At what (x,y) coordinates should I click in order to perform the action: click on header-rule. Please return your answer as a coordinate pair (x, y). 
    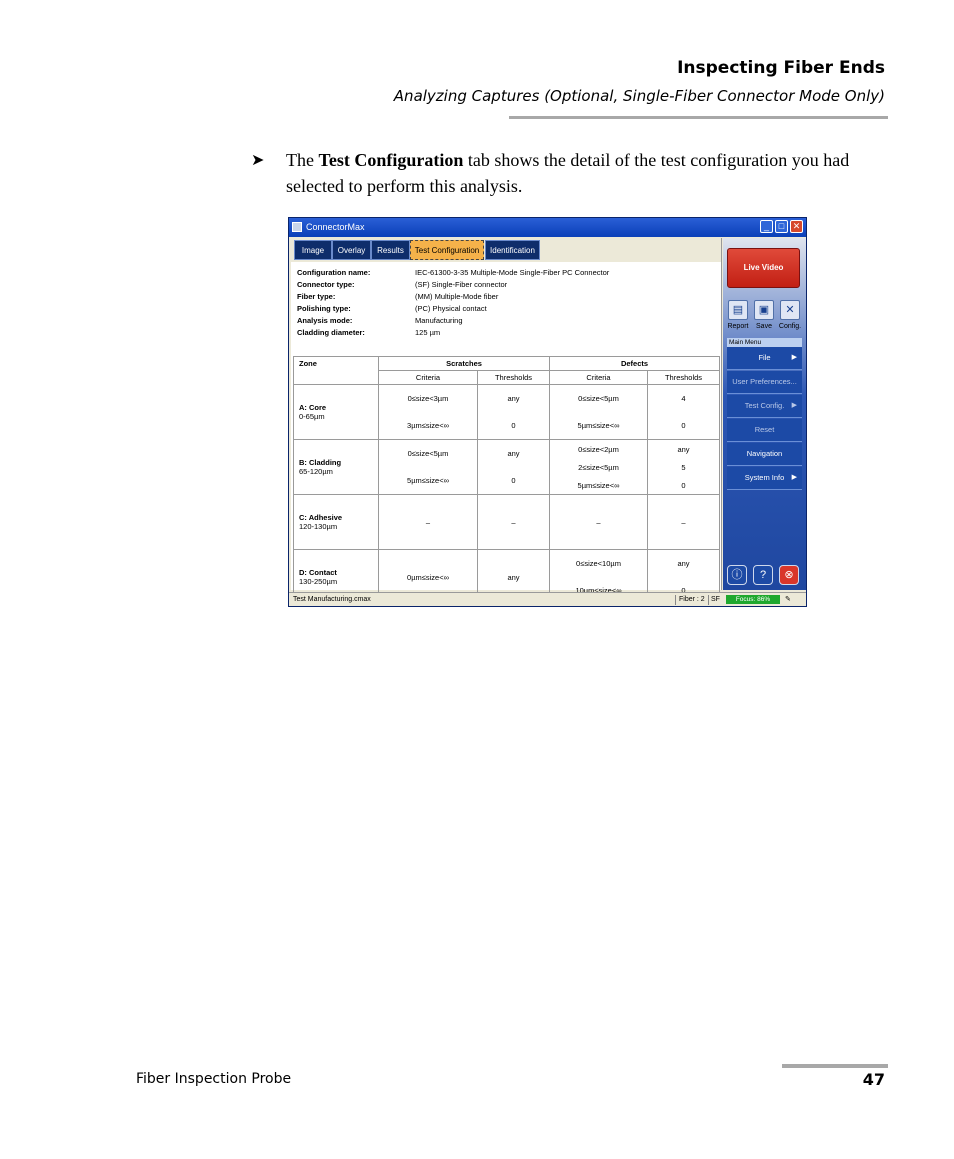
    Looking at the image, I should click on (698, 117).